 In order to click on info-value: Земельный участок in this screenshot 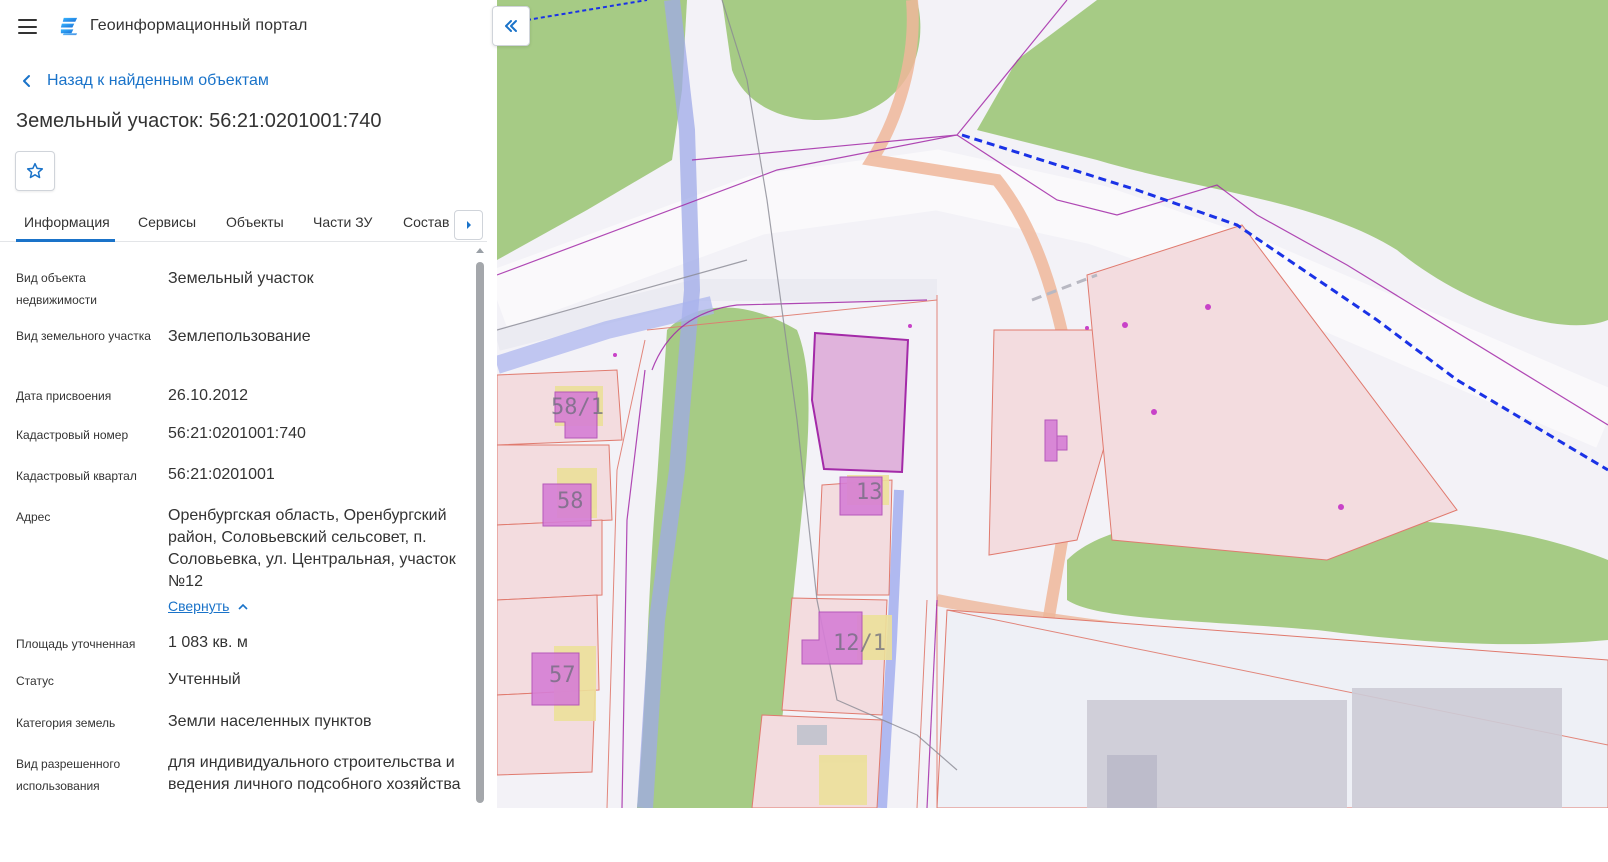, I will do `click(241, 278)`.